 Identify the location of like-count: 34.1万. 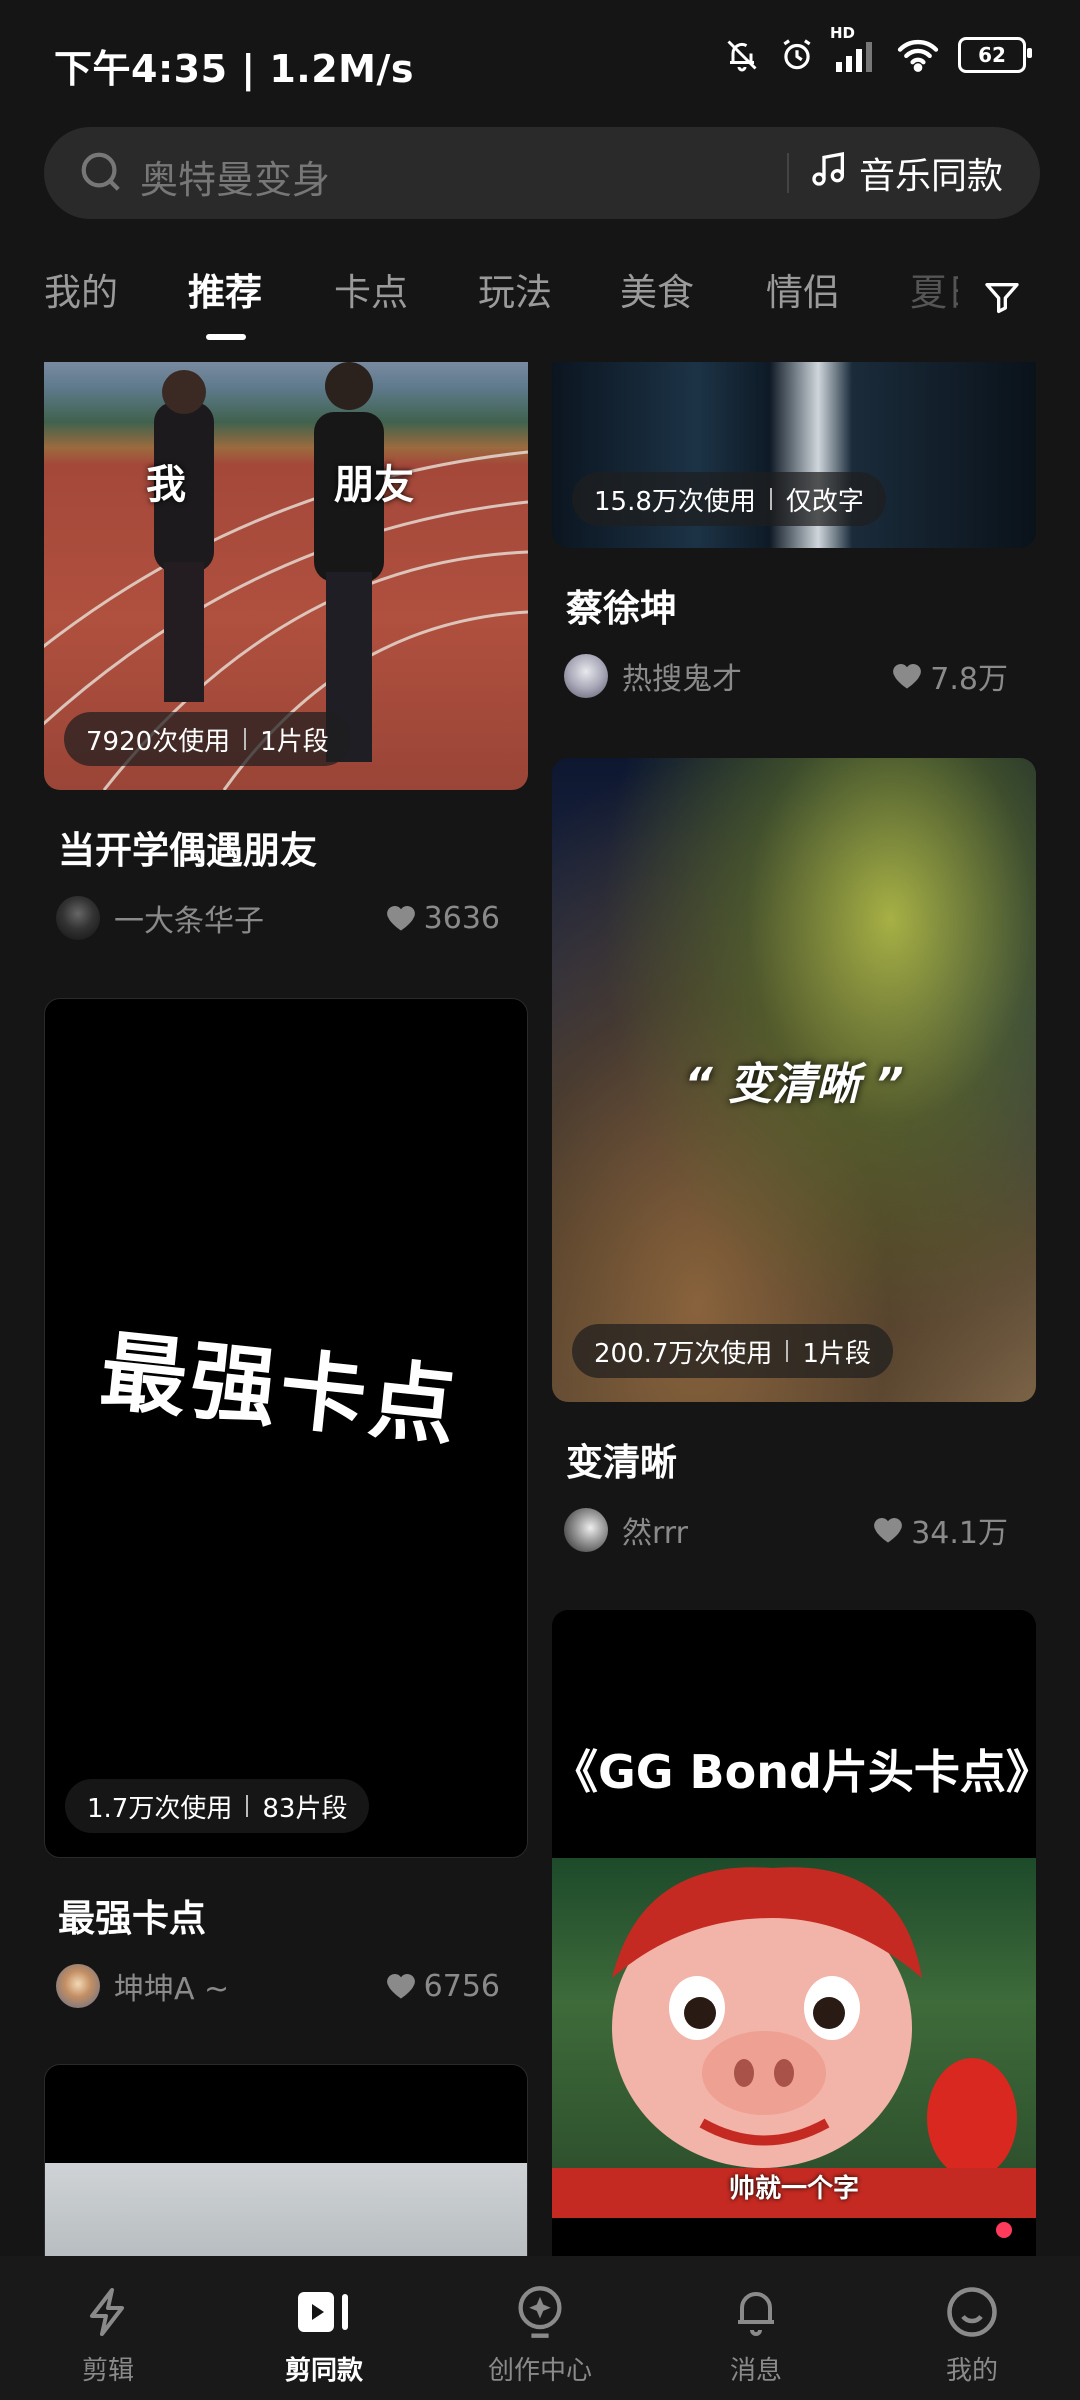
(959, 1533).